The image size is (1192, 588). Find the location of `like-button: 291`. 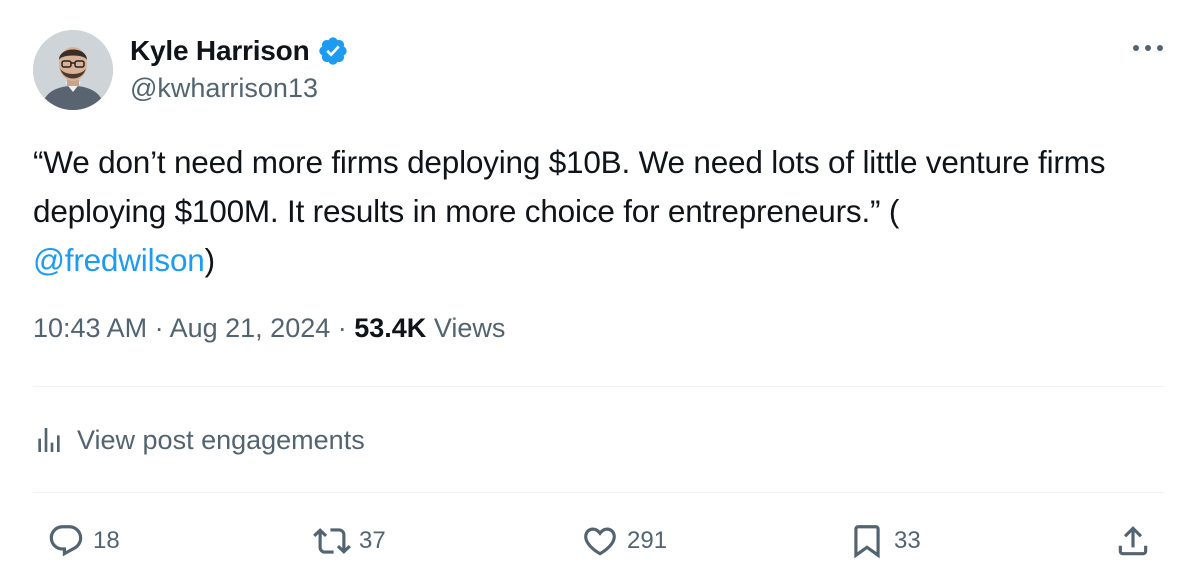

like-button: 291 is located at coordinates (624, 541).